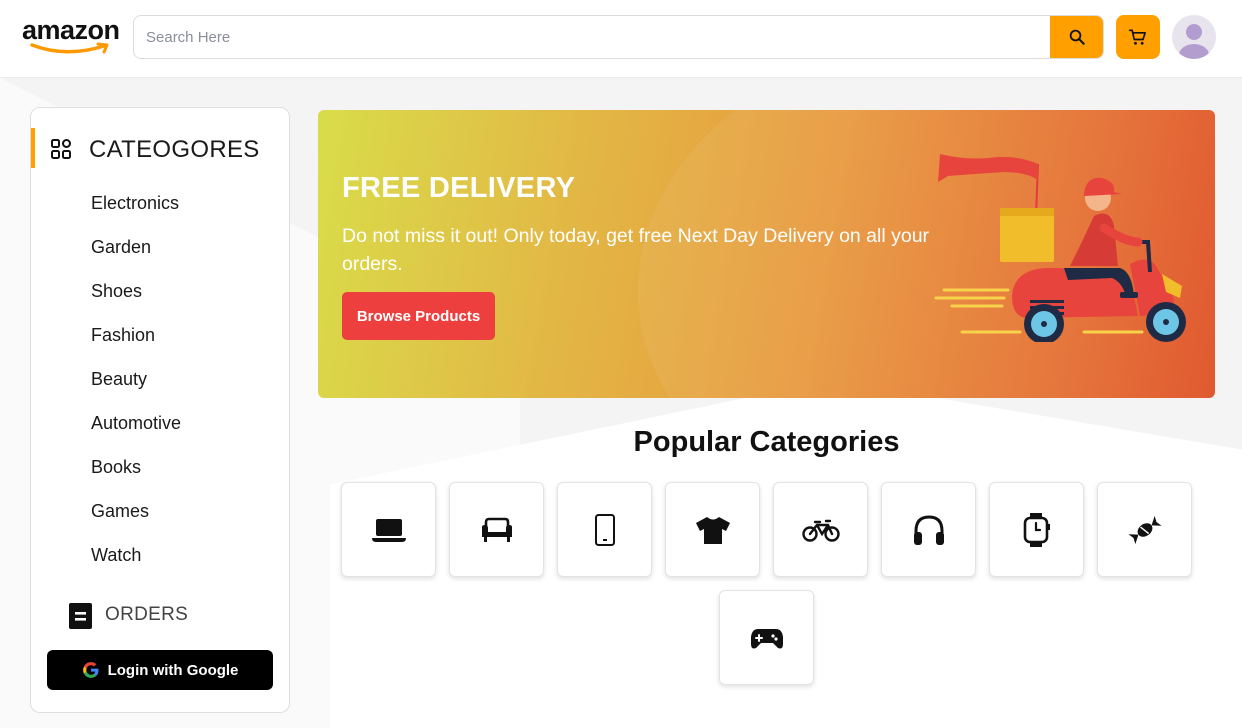  I want to click on amazon-logo: amazon, so click(72, 36).